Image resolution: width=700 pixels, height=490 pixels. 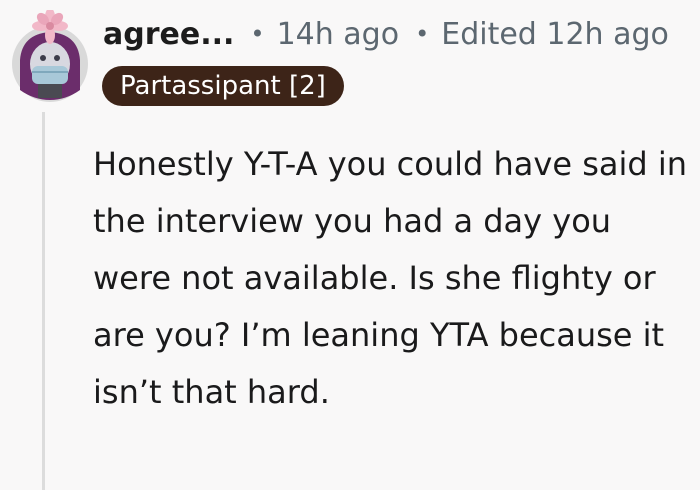 What do you see at coordinates (555, 34) in the screenshot?
I see `edited-time: Edited 12h ago` at bounding box center [555, 34].